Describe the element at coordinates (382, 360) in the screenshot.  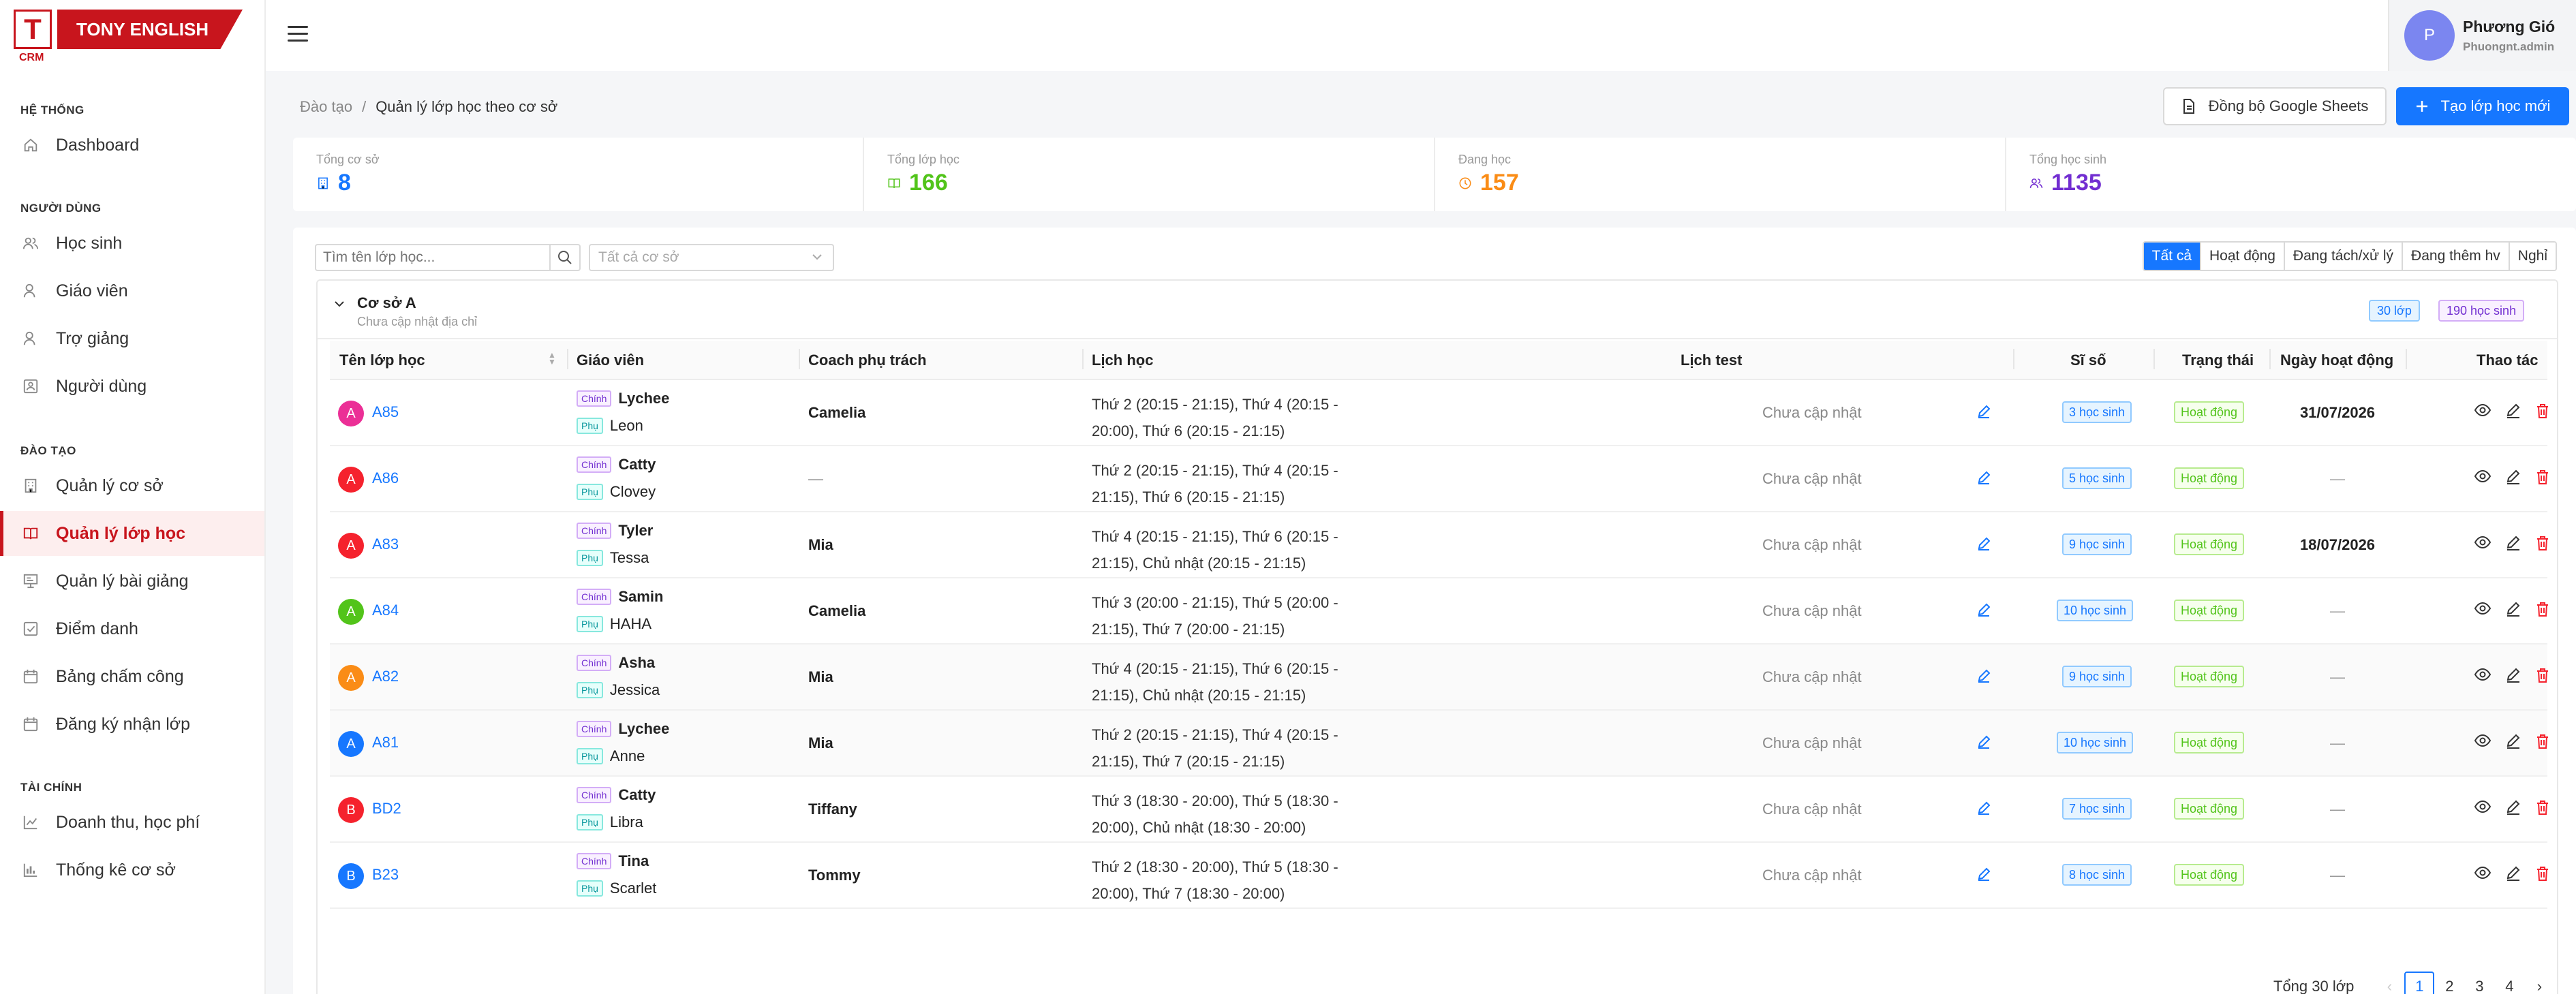
I see `col-name: Tên lớp học` at that location.